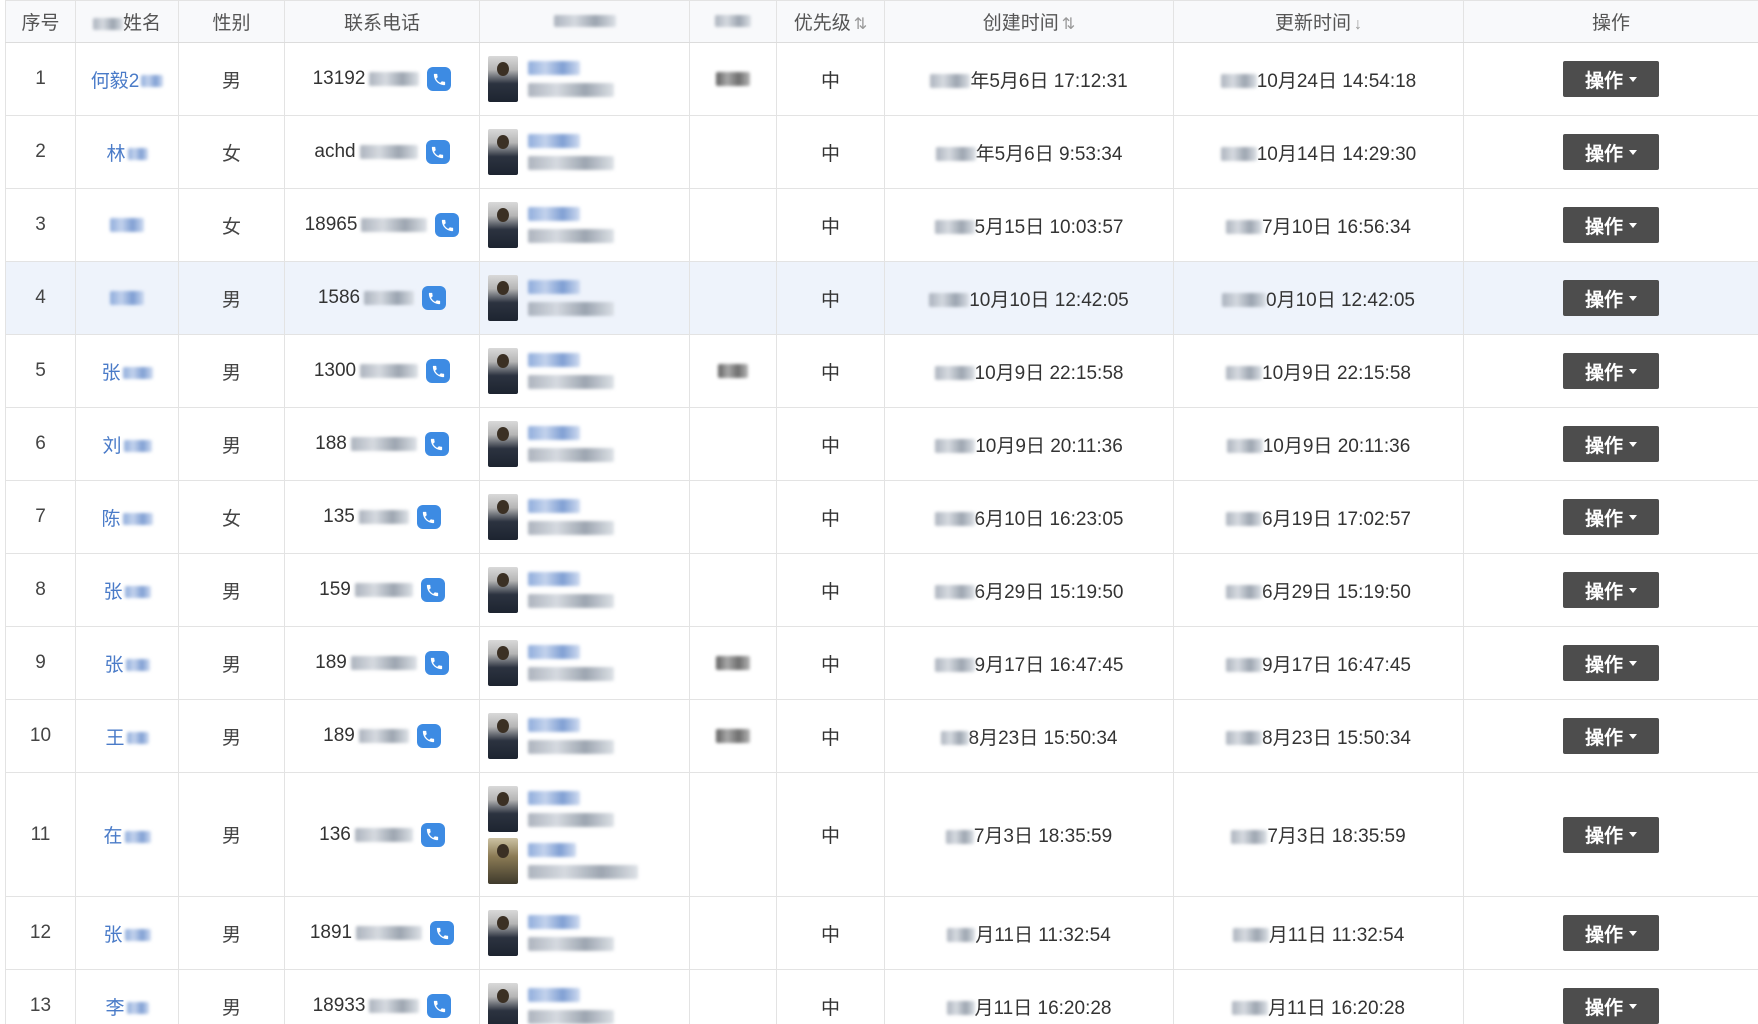 This screenshot has width=1758, height=1024. What do you see at coordinates (114, 1008) in the screenshot?
I see `customer-name-link: 李` at bounding box center [114, 1008].